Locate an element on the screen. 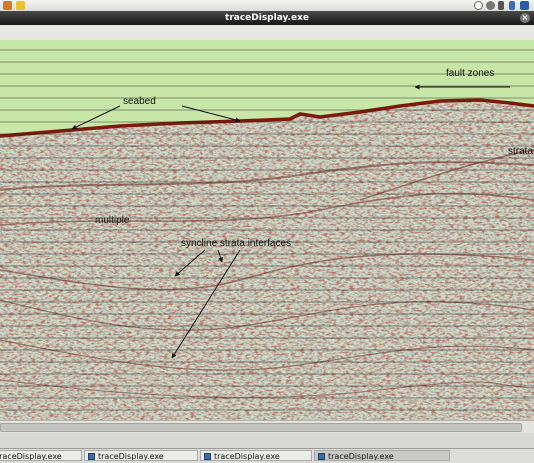 The height and width of the screenshot is (463, 534). toolbar-area is located at coordinates (267, 33).